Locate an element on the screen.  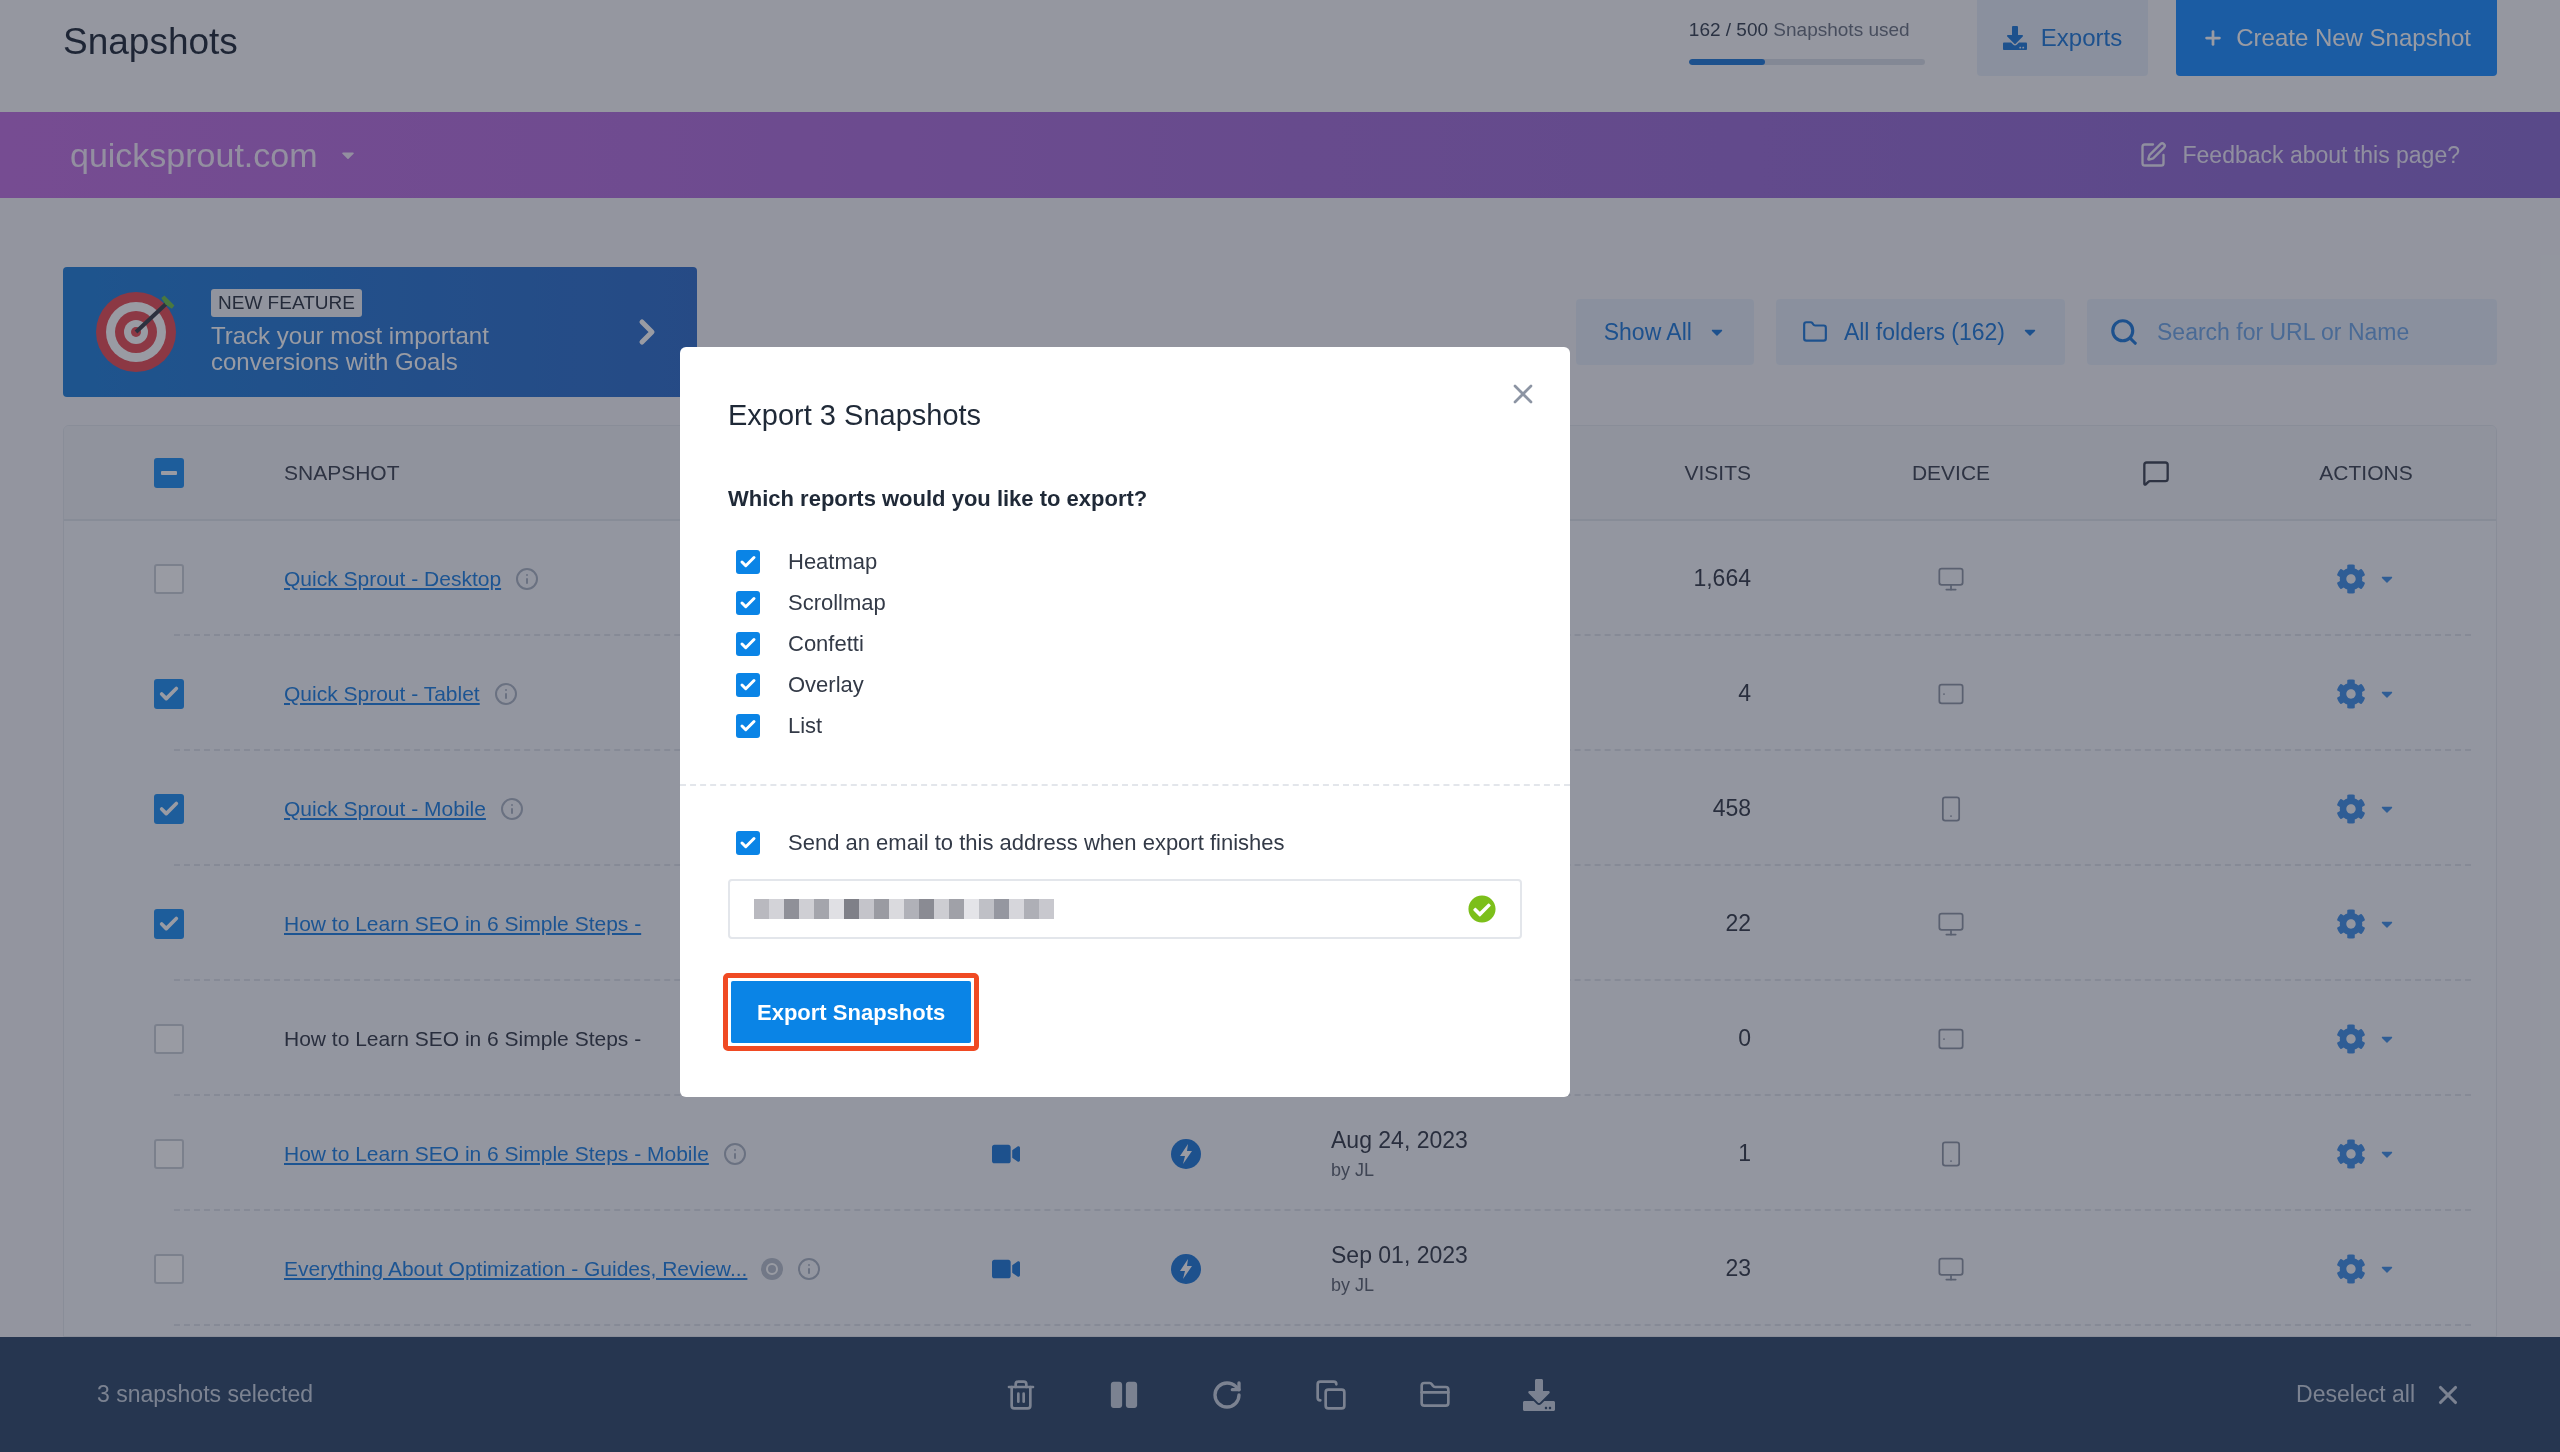
visits-count: 23 is located at coordinates (1738, 1268).